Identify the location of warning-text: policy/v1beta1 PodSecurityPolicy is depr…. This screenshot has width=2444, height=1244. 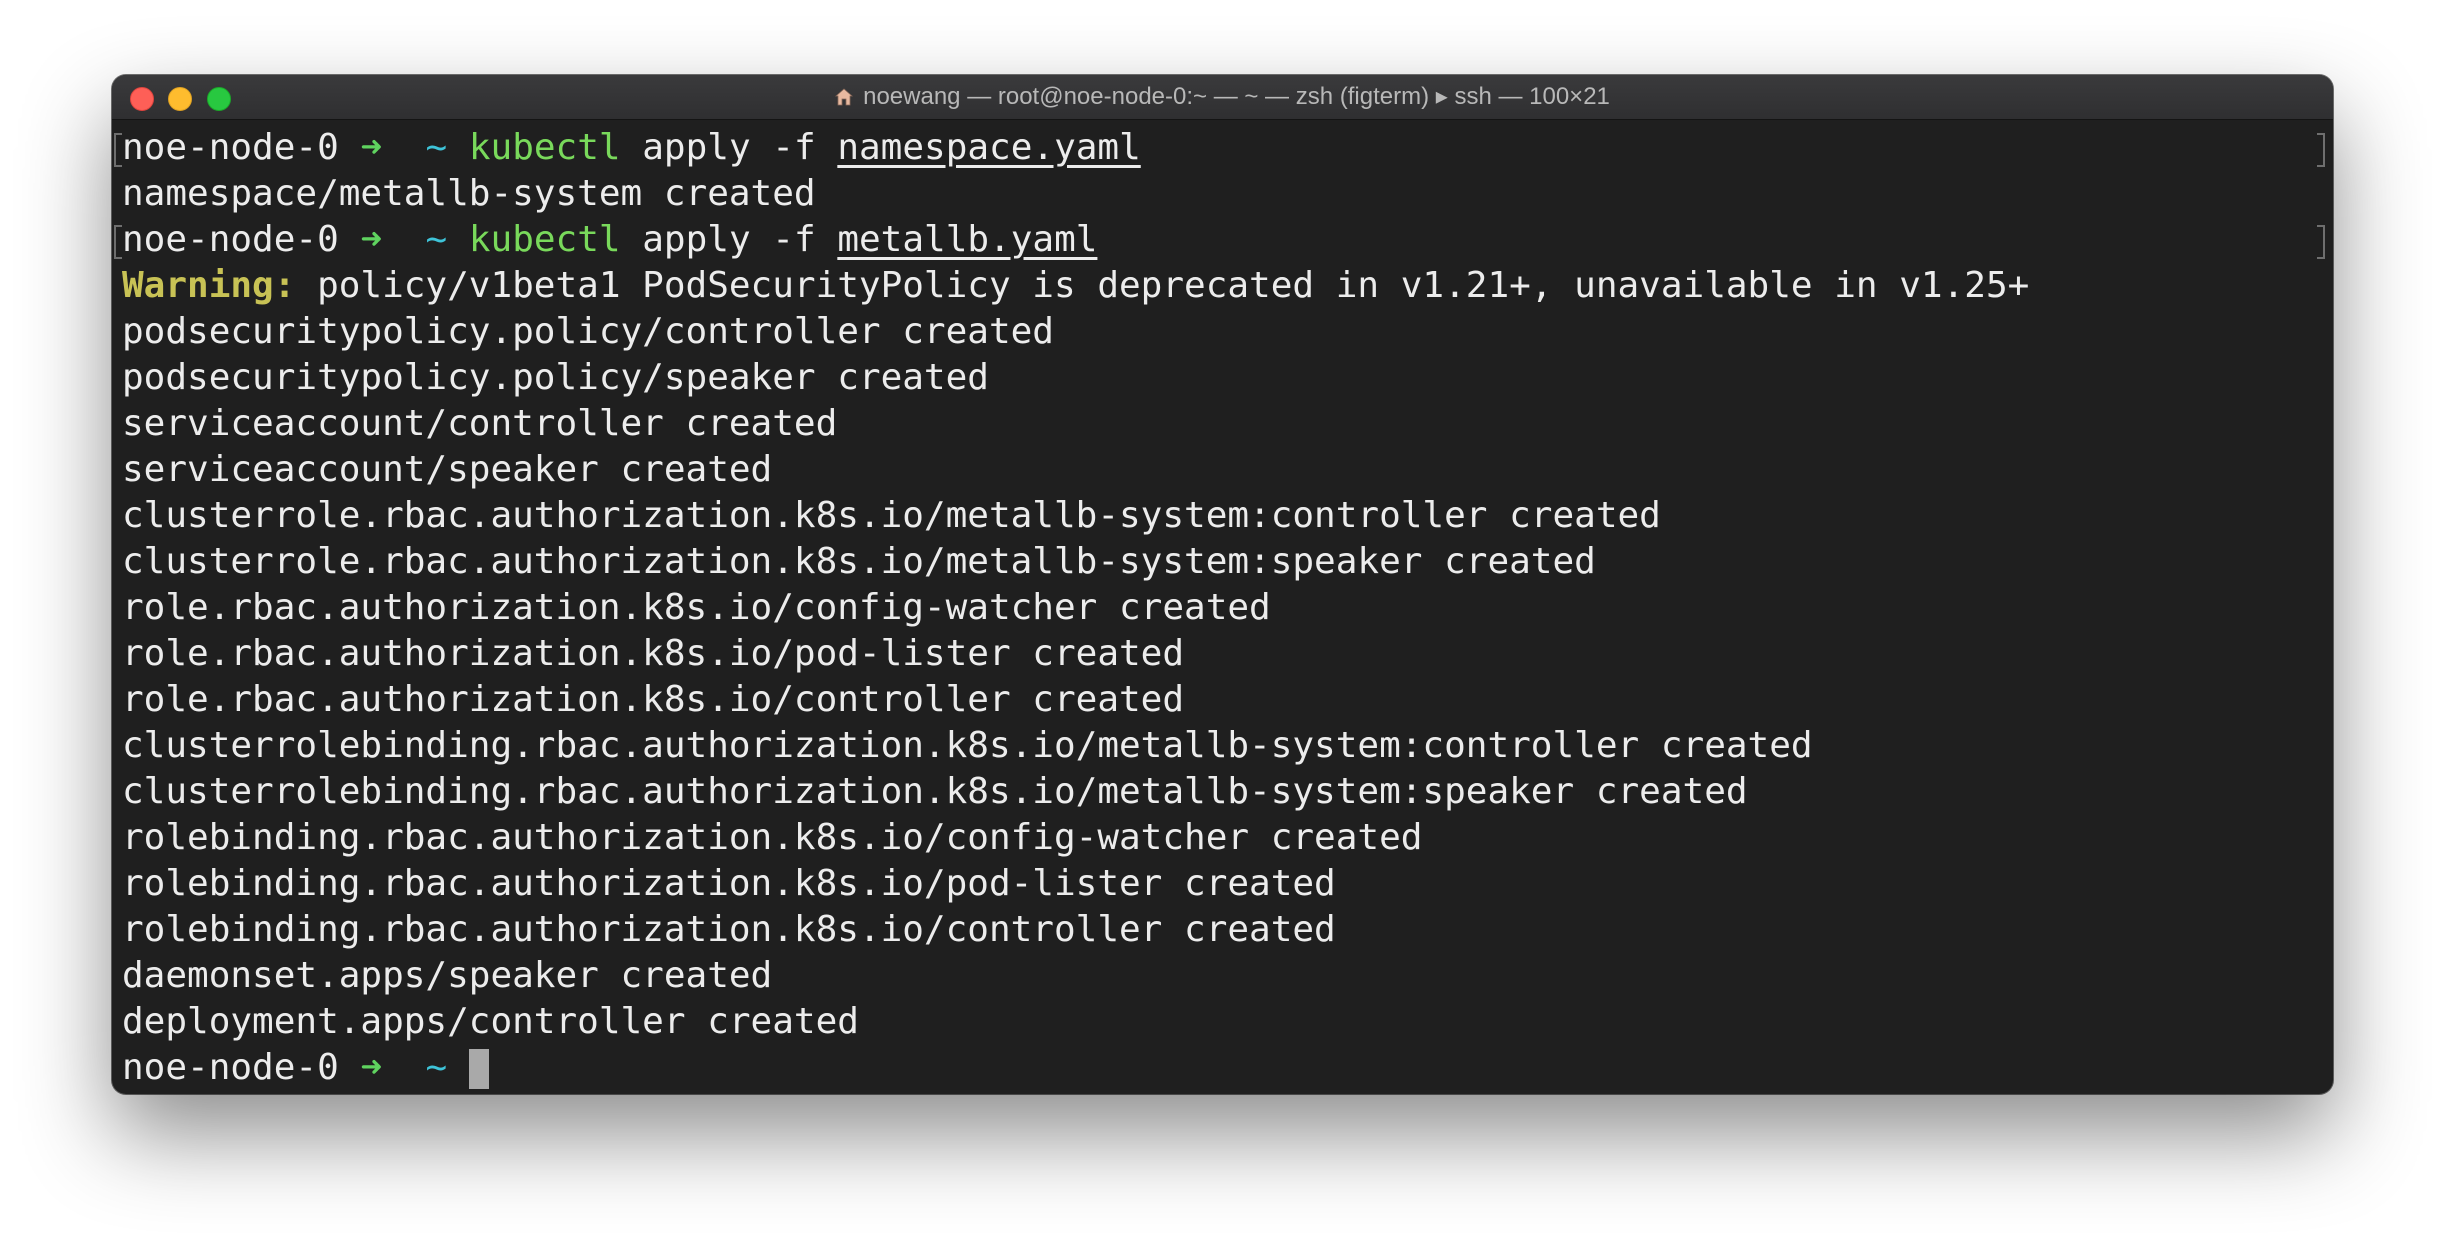
(1162, 285).